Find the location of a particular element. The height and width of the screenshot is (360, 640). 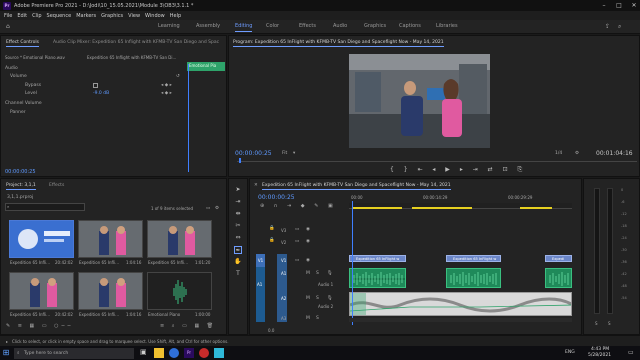

ec-playhead is located at coordinates (188, 118).